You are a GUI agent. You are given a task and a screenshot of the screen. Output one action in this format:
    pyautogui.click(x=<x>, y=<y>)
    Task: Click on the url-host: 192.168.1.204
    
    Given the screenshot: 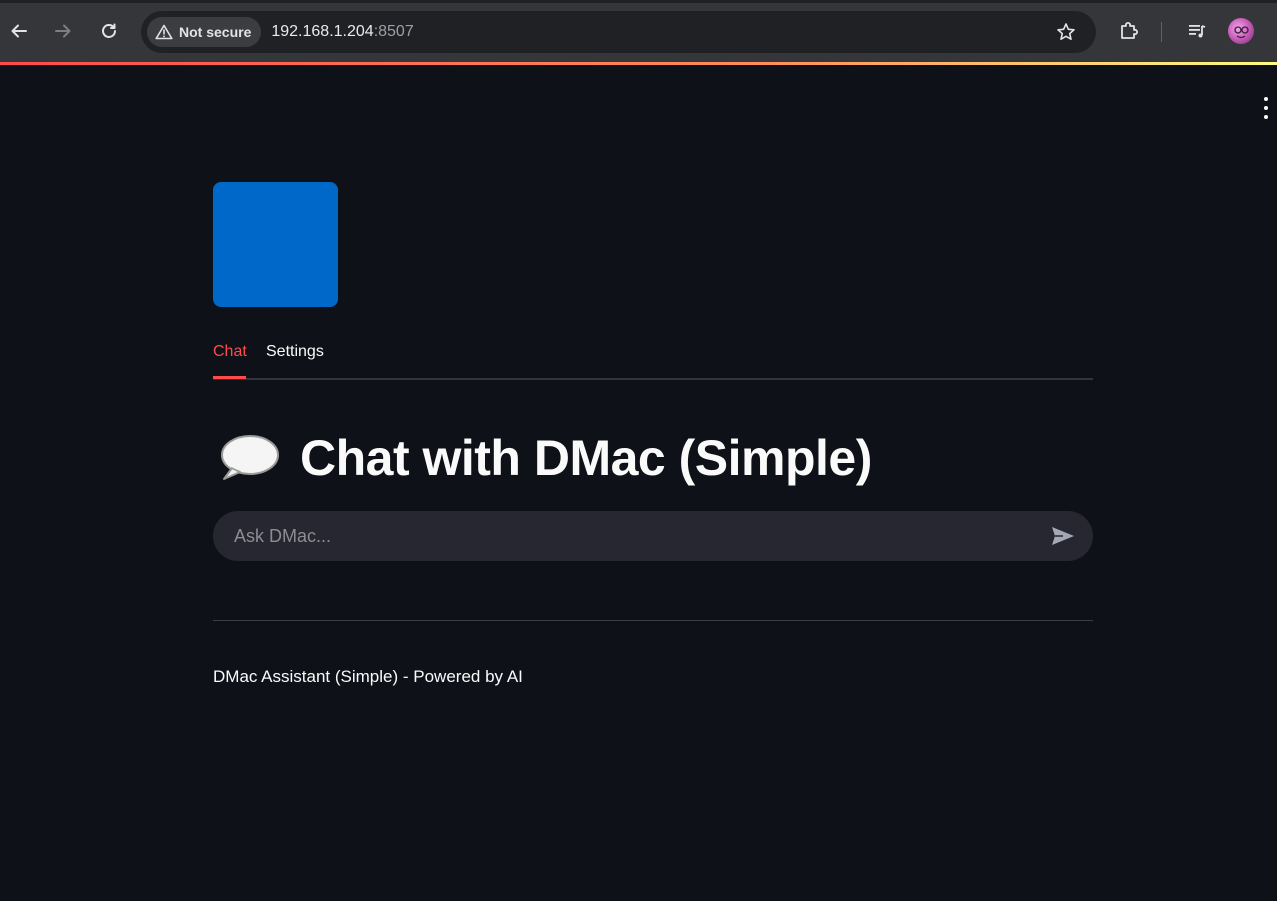 What is the action you would take?
    pyautogui.click(x=322, y=31)
    